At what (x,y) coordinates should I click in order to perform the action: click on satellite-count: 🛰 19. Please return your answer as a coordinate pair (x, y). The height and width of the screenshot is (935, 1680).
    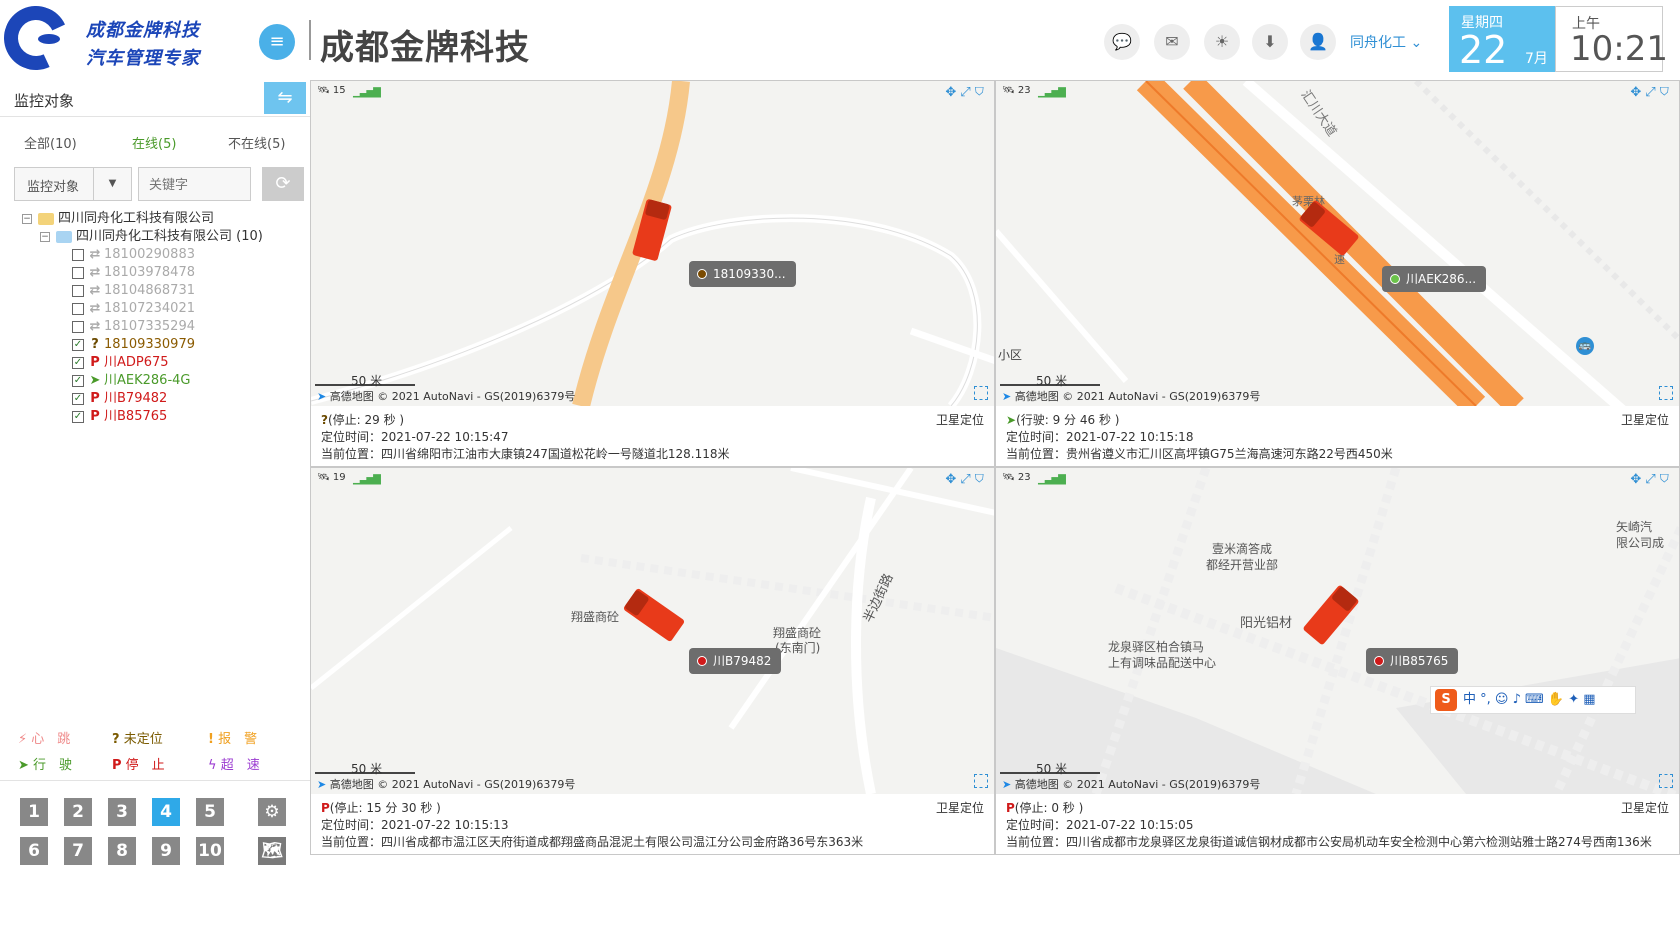
    Looking at the image, I should click on (331, 477).